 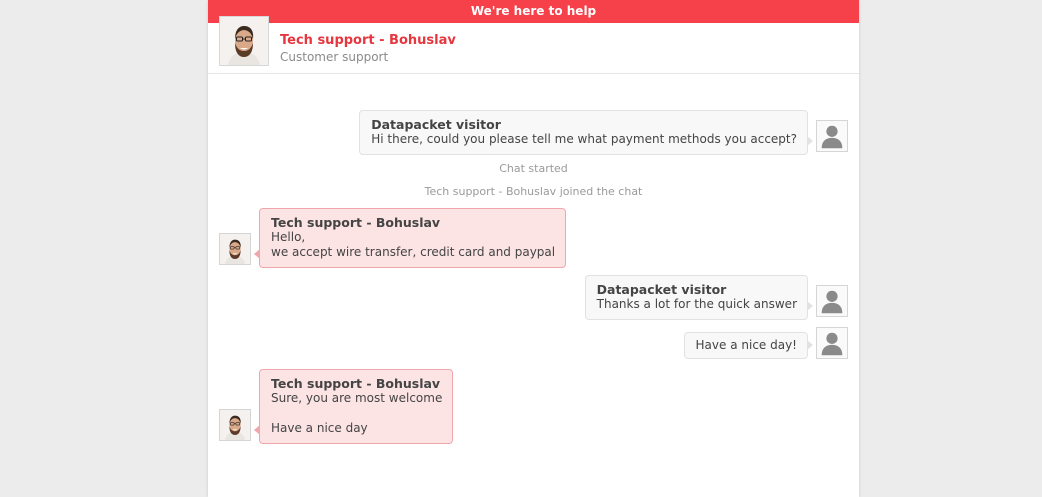 What do you see at coordinates (356, 413) in the screenshot?
I see `message-text` at bounding box center [356, 413].